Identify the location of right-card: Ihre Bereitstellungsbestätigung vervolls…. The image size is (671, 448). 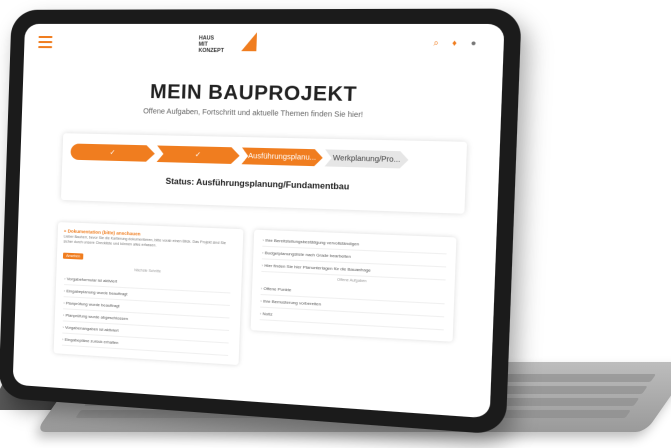
(353, 285).